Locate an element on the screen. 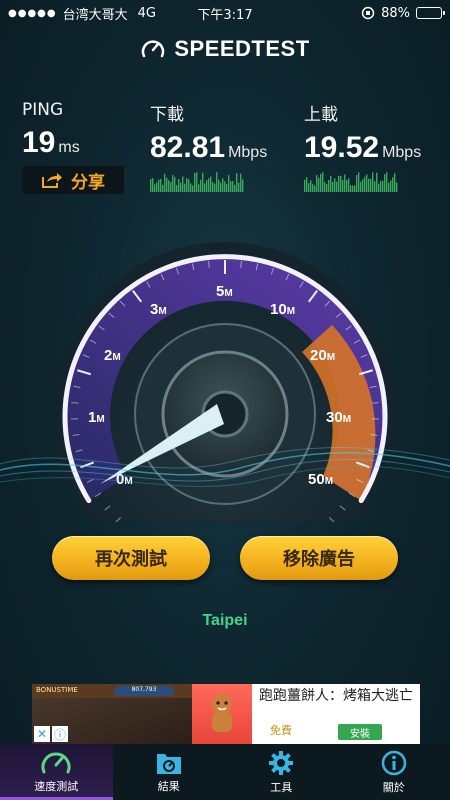 The image size is (450, 800). info-icon is located at coordinates (393, 763).